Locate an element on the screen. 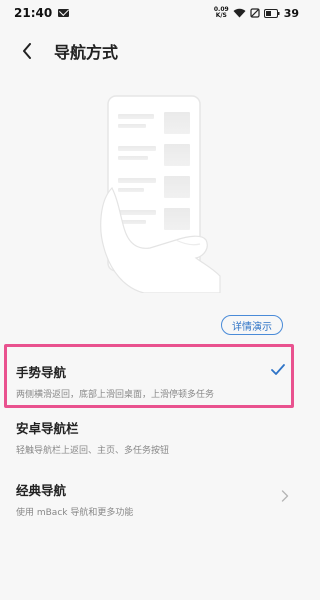 The image size is (320, 600). option-description: 使用 mBack 导航和更多功能 is located at coordinates (75, 513).